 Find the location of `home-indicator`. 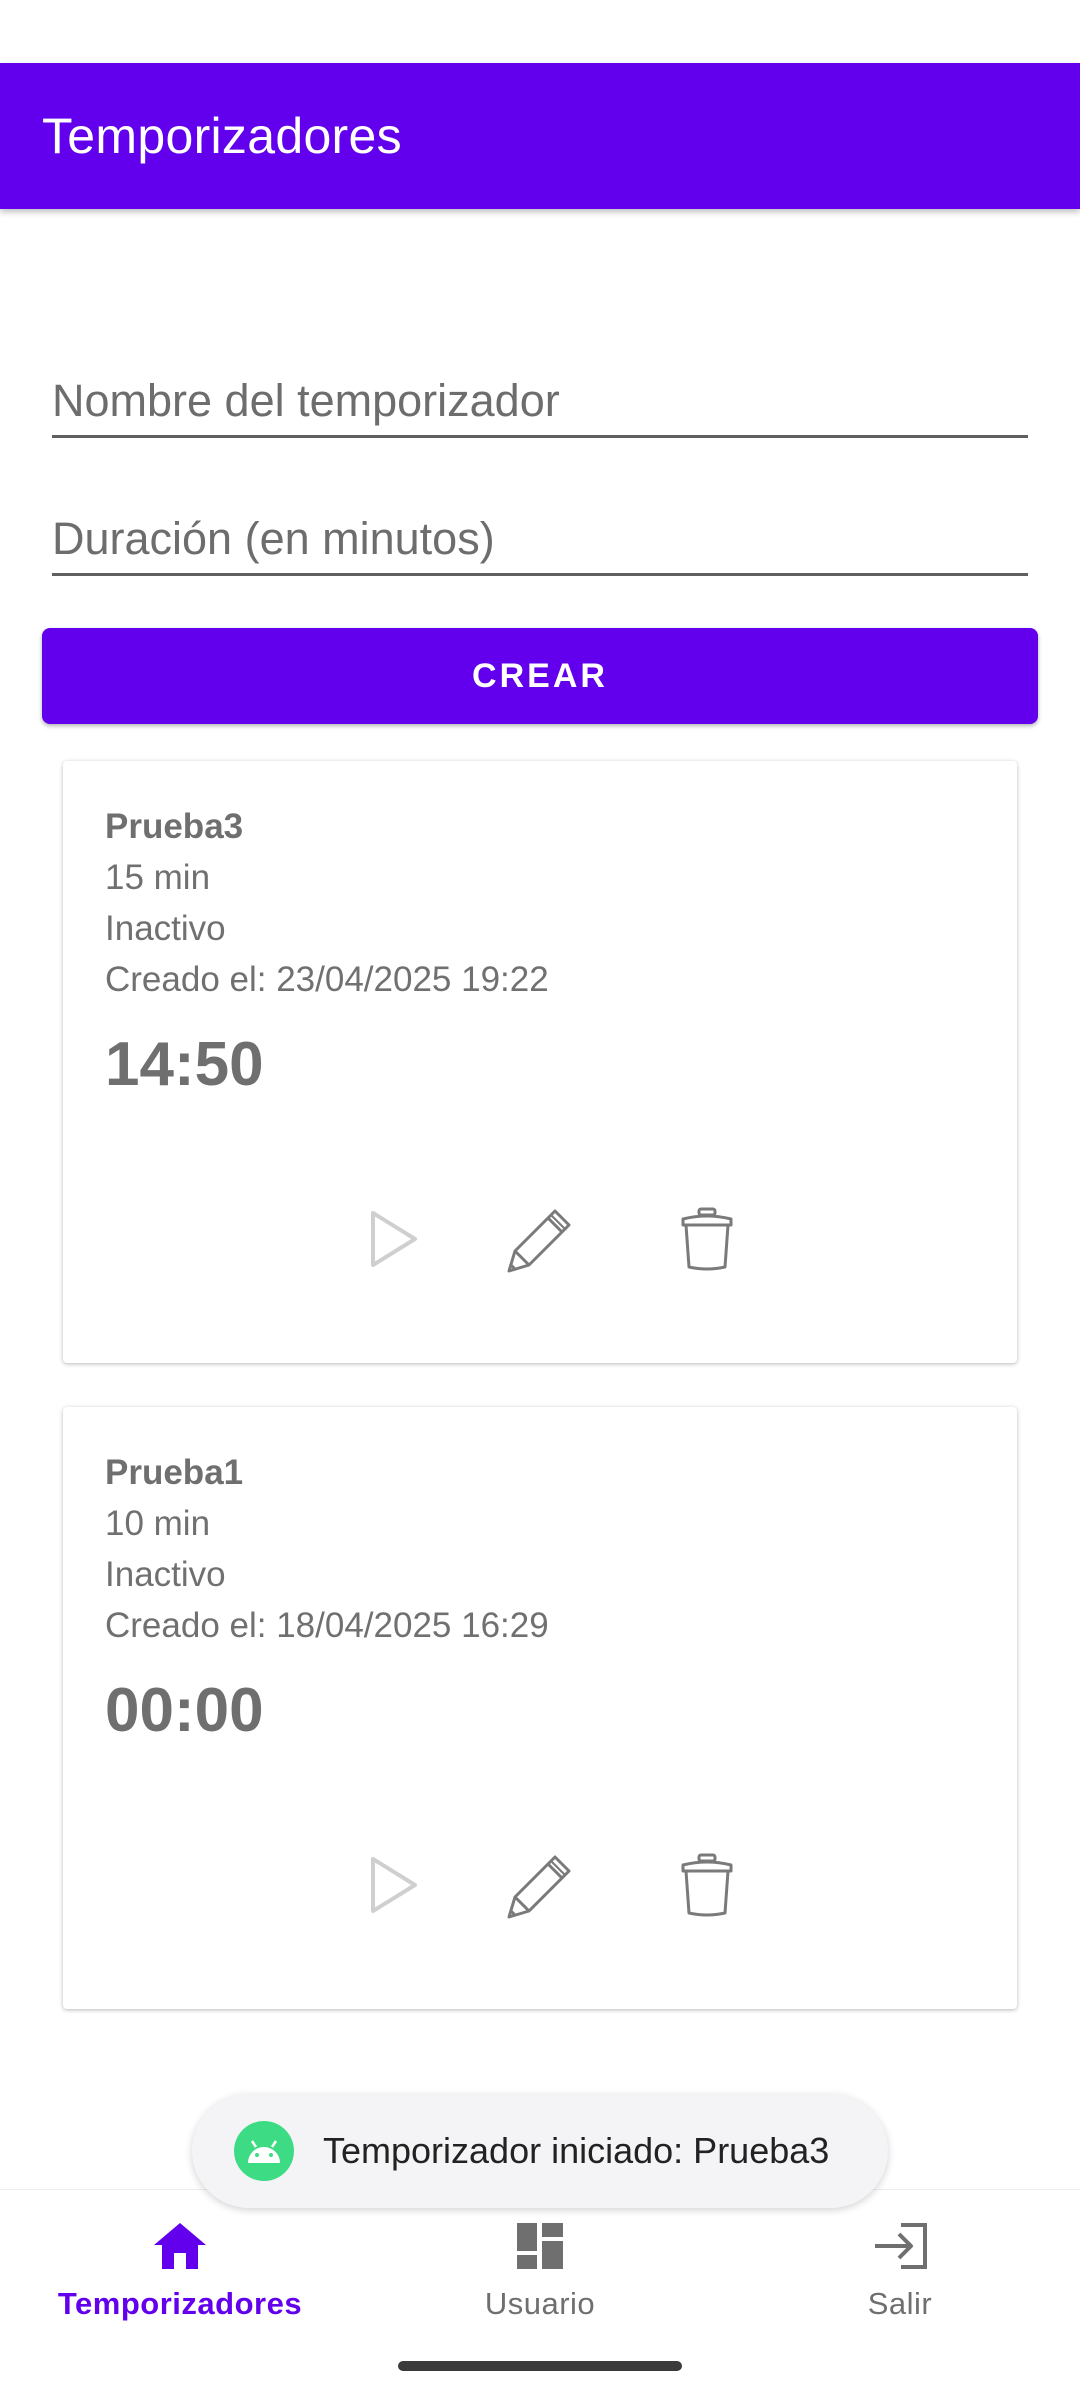

home-indicator is located at coordinates (540, 2366).